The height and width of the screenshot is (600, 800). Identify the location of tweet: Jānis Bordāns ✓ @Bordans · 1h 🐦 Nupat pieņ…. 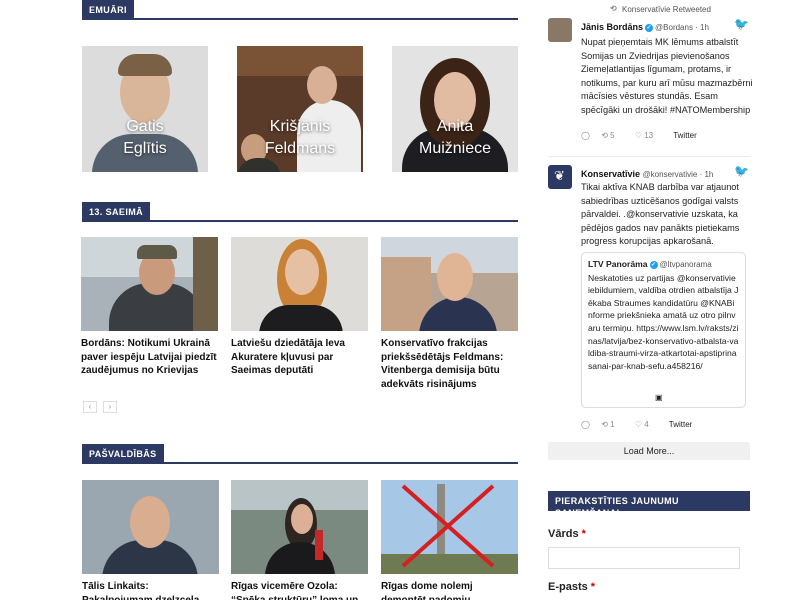
(650, 83).